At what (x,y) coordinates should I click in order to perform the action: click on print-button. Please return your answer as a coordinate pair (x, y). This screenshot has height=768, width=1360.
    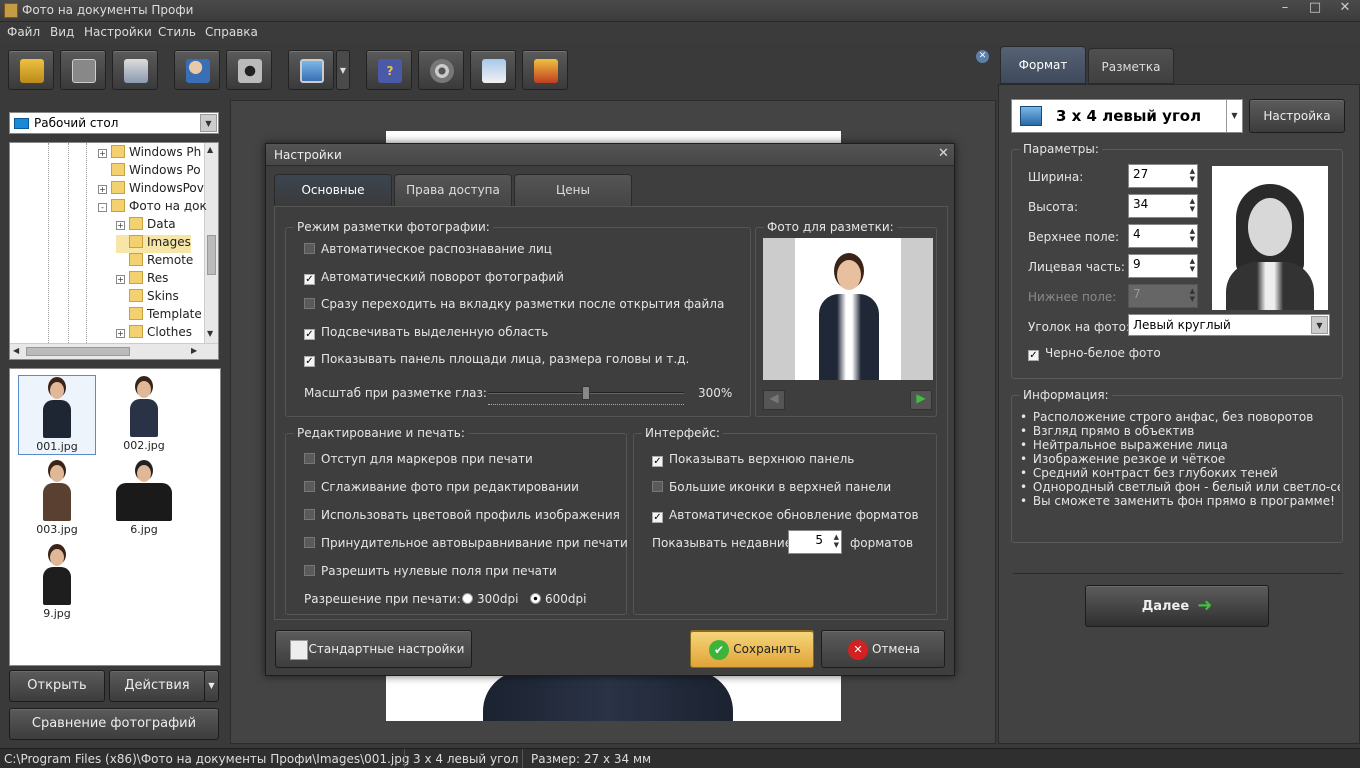
    Looking at the image, I should click on (135, 70).